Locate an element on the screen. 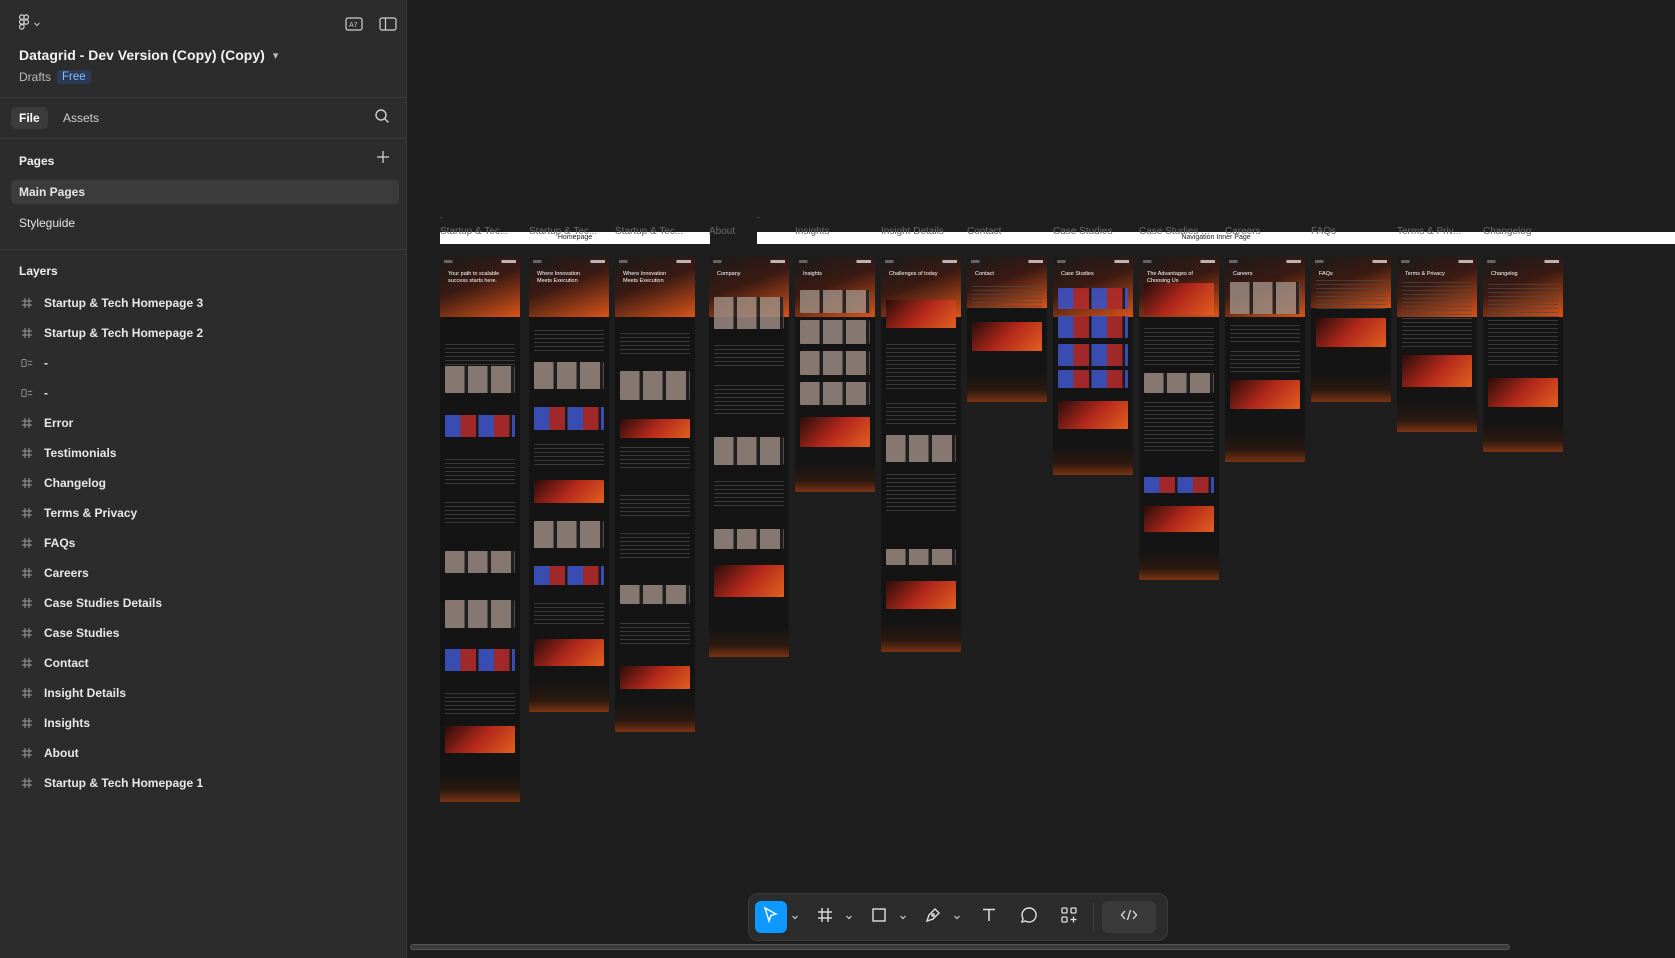 The image size is (1675, 958). layer-item: Changelog is located at coordinates (205, 483).